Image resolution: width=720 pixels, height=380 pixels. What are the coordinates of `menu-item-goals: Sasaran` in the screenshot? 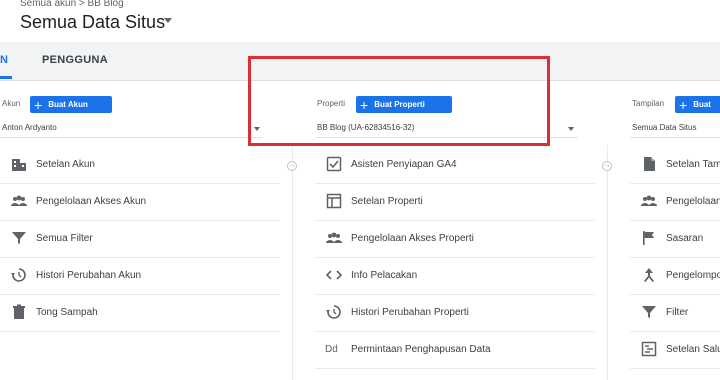 It's located at (675, 239).